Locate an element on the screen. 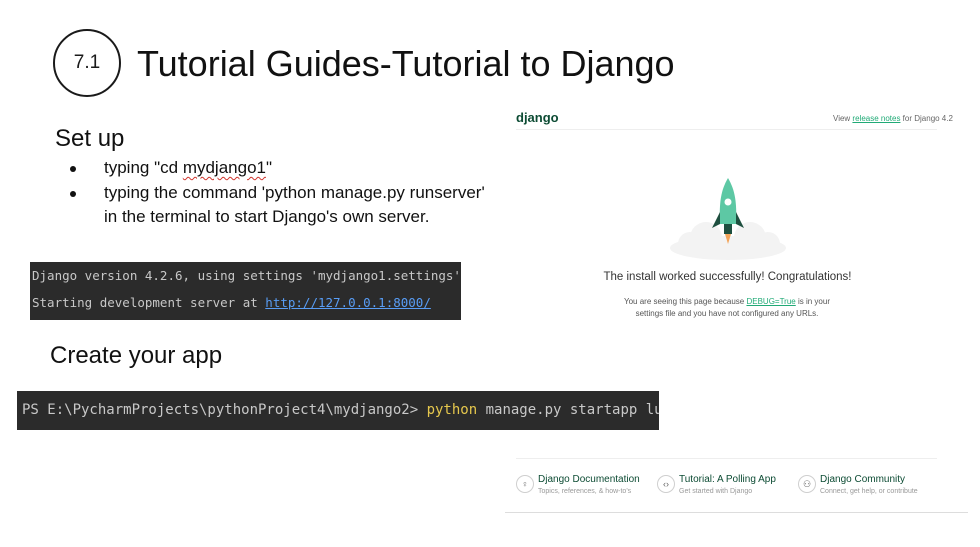 The width and height of the screenshot is (980, 547). django-logo: django is located at coordinates (537, 117).